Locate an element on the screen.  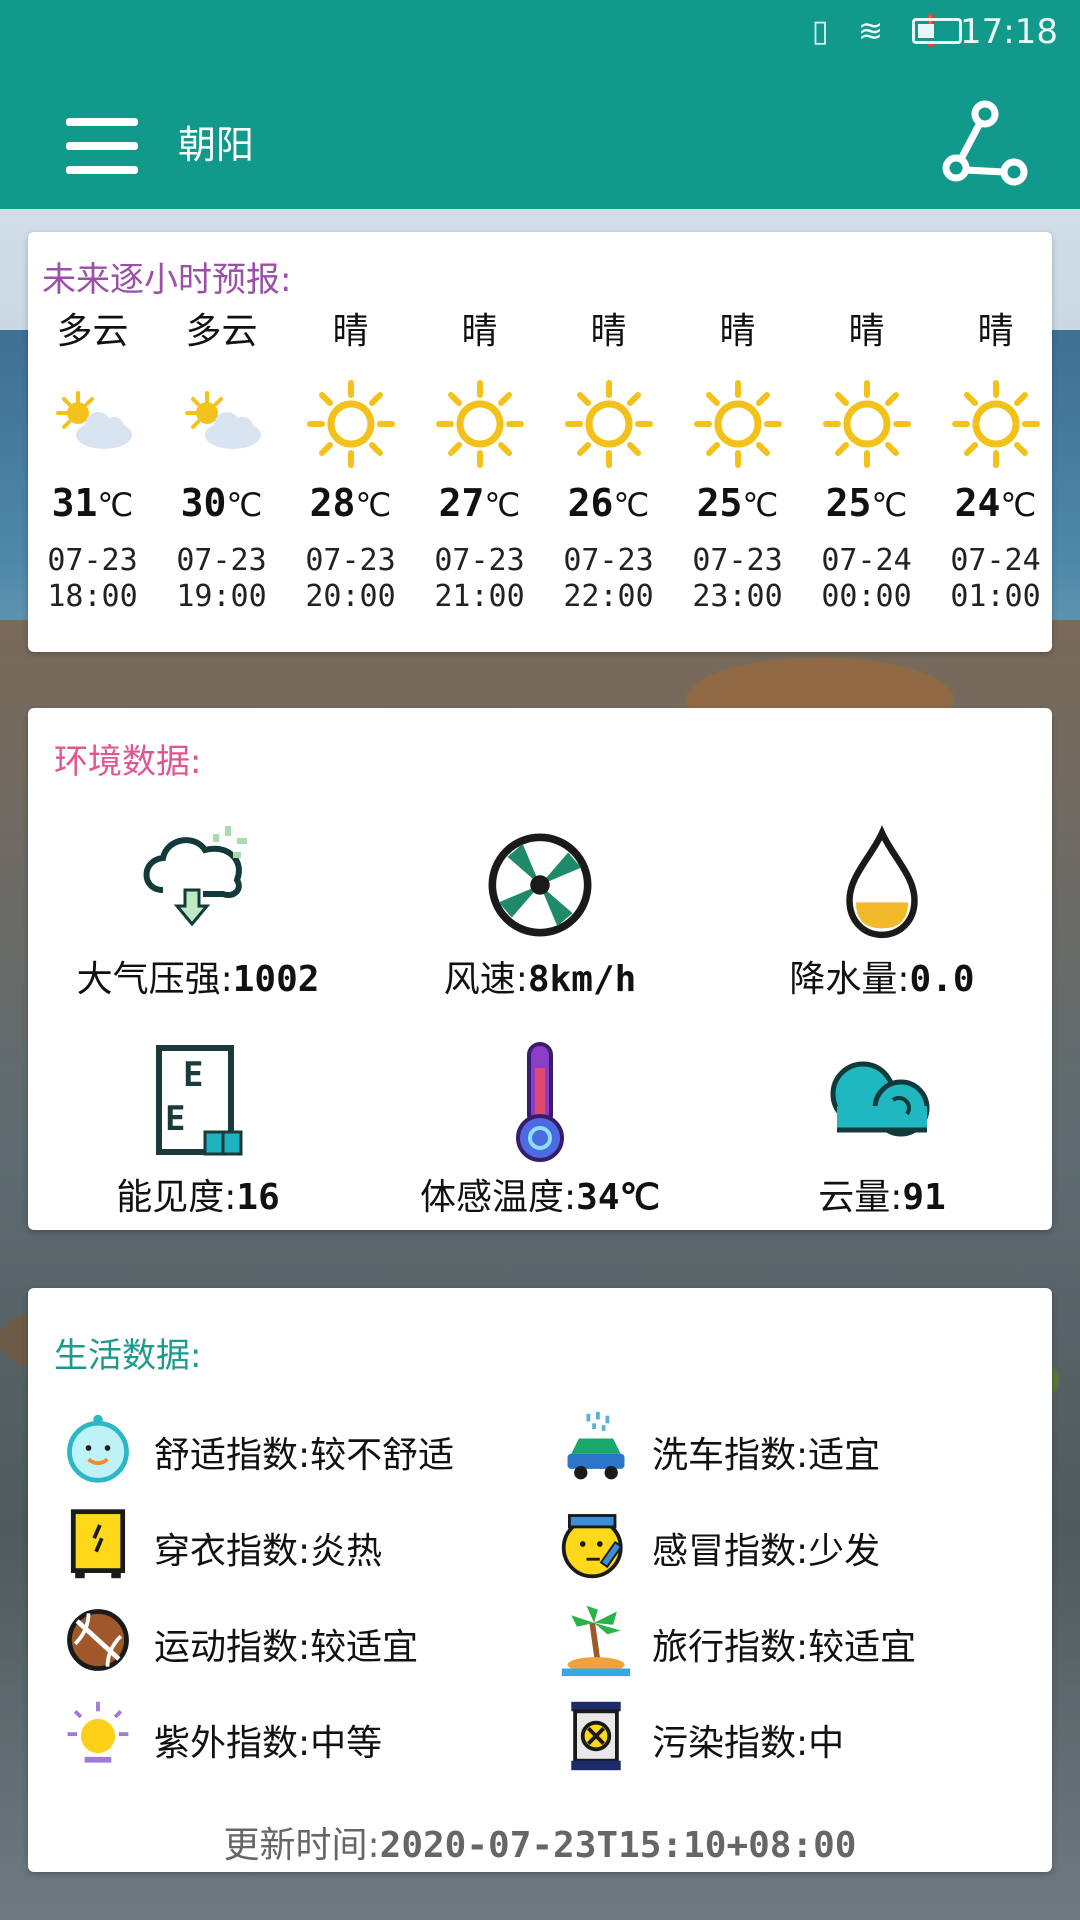
fan-icon is located at coordinates (540, 880).